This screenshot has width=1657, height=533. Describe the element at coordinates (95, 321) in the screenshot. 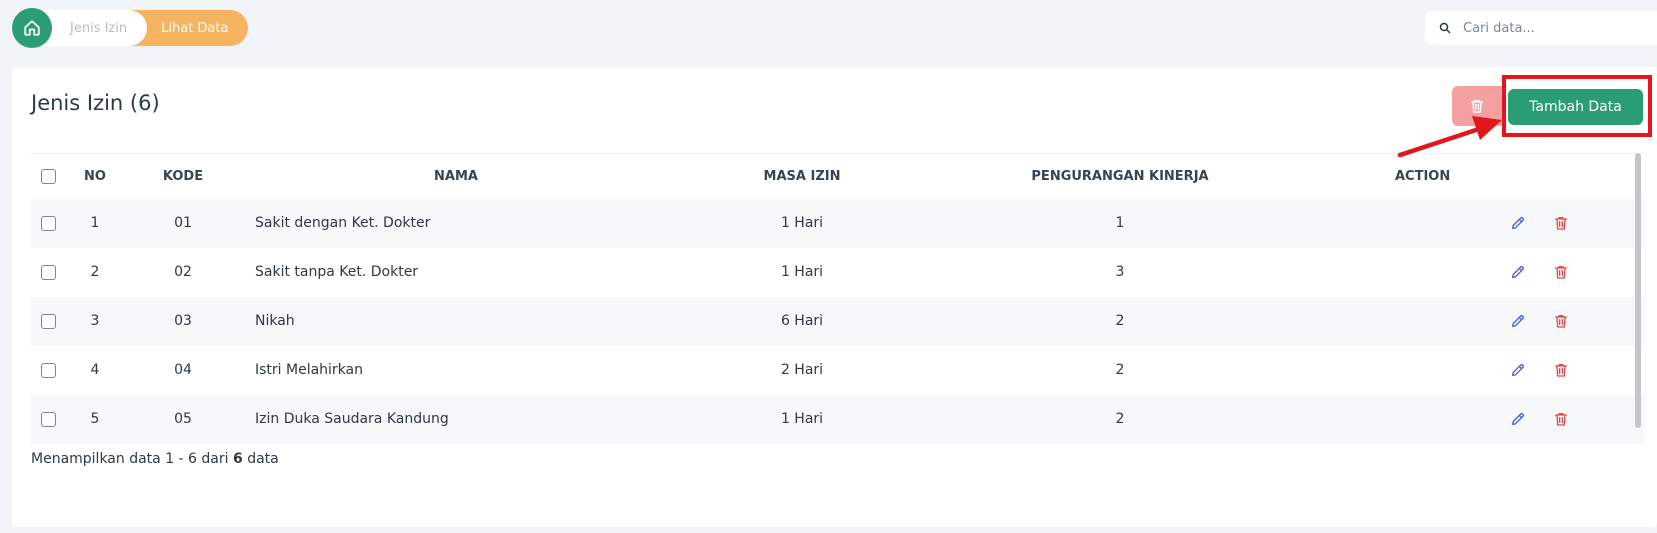

I see `cell-no: 3` at that location.